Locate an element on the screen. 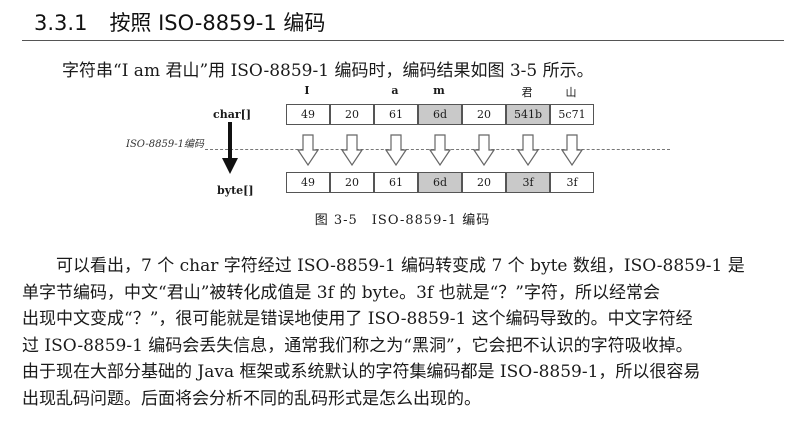  byte-cell: 61 is located at coordinates (396, 182).